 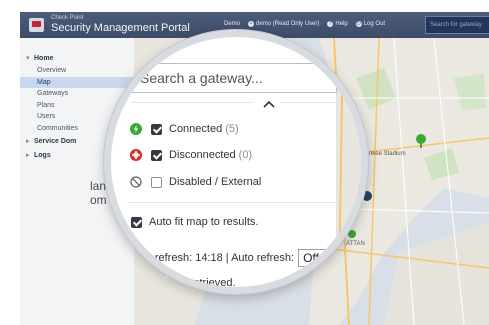 I want to click on sidebar-item-label: Overview, so click(x=52, y=70).